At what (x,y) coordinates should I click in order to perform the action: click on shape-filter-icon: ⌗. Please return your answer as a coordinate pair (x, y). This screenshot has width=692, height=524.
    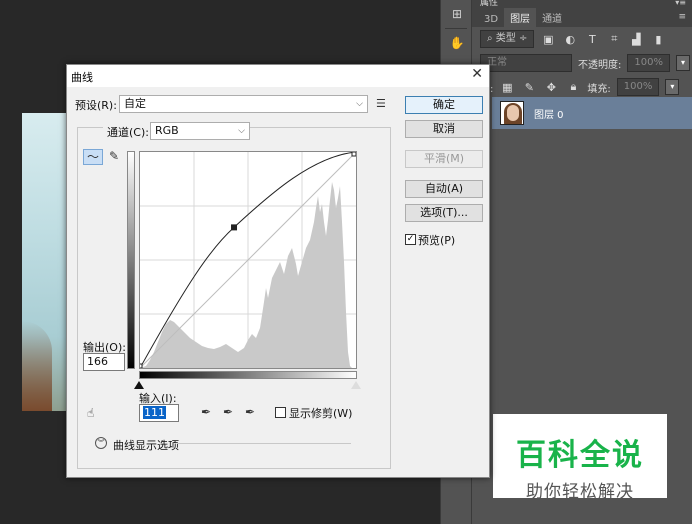
    Looking at the image, I should click on (614, 39).